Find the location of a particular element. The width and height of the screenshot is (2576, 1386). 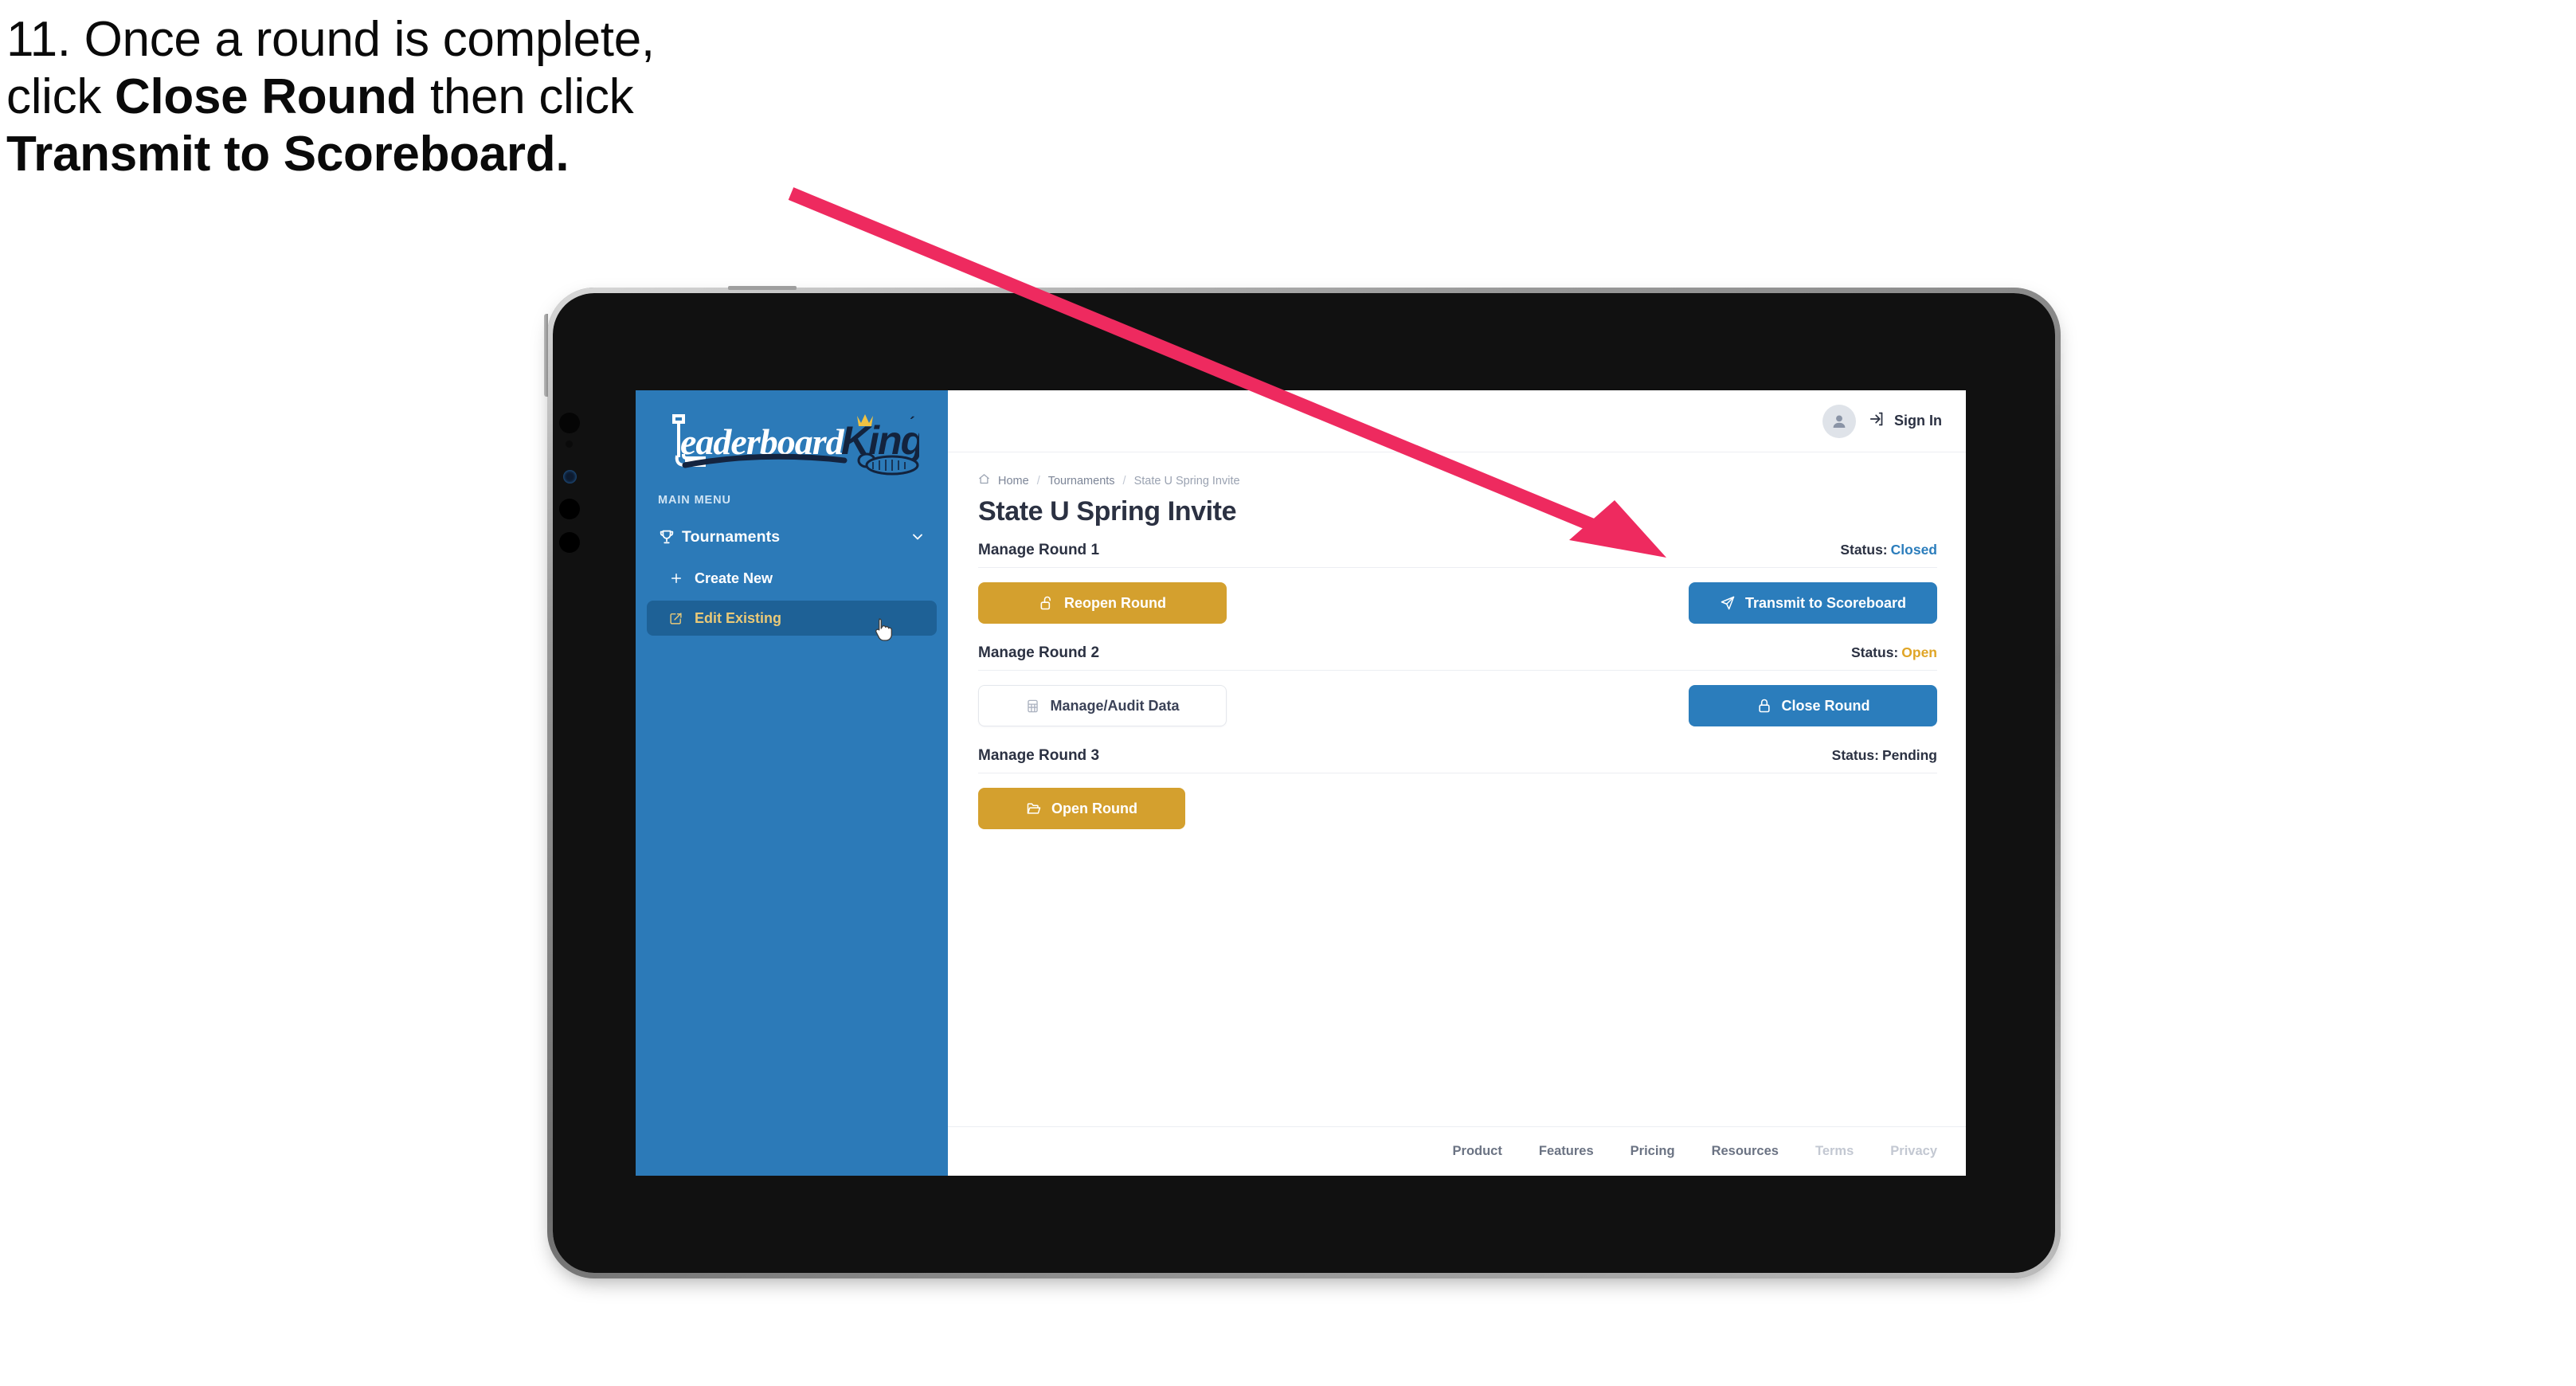

breadcrumb-item-home: Home is located at coordinates (1013, 481).